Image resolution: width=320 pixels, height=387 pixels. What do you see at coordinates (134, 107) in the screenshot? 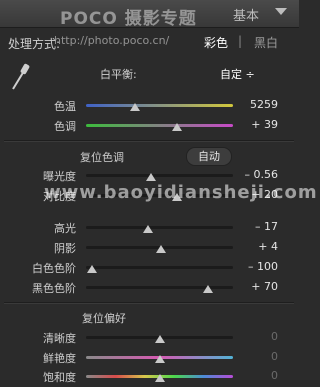
I see `temp-slider-thumb` at bounding box center [134, 107].